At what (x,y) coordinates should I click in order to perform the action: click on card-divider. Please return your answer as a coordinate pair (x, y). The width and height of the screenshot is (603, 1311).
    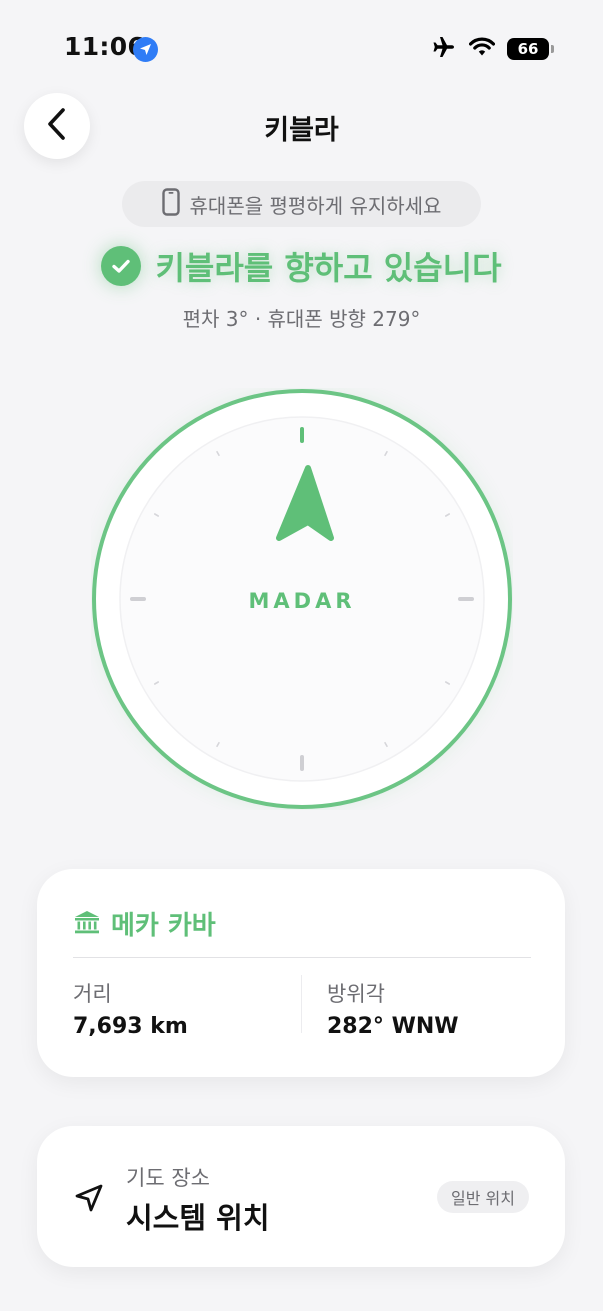
    Looking at the image, I should click on (302, 957).